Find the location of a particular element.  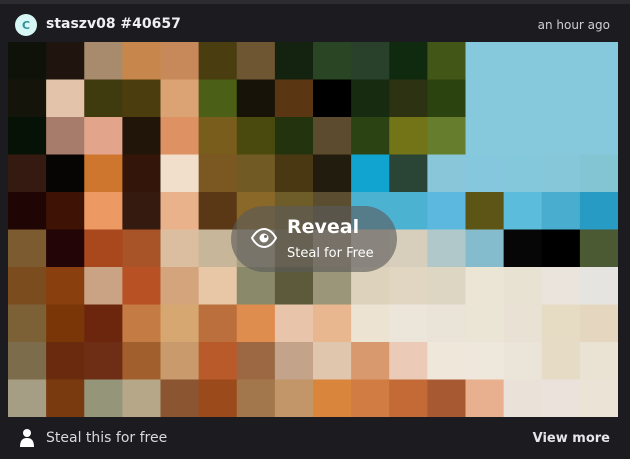

eye-icon is located at coordinates (264, 238).